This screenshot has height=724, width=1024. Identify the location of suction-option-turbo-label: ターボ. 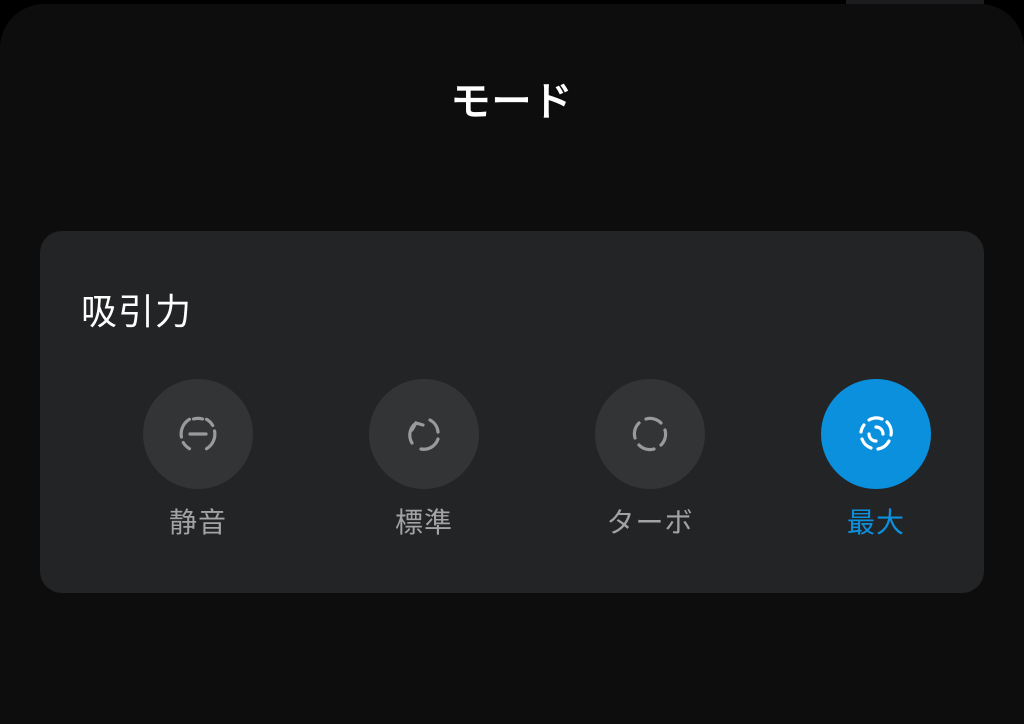
(650, 522).